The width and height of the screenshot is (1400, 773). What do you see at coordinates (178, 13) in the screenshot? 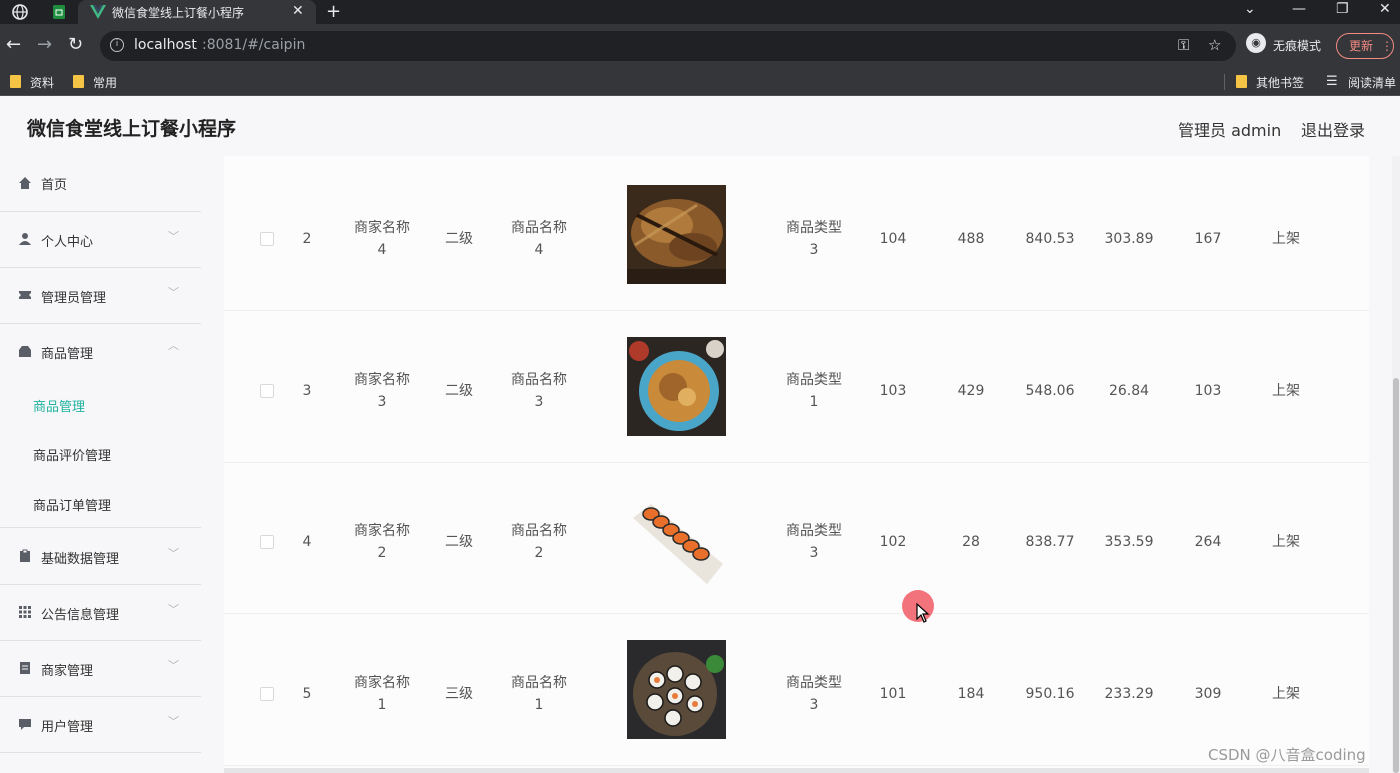
I see `tab-title: 微信食堂线上订餐小程序` at bounding box center [178, 13].